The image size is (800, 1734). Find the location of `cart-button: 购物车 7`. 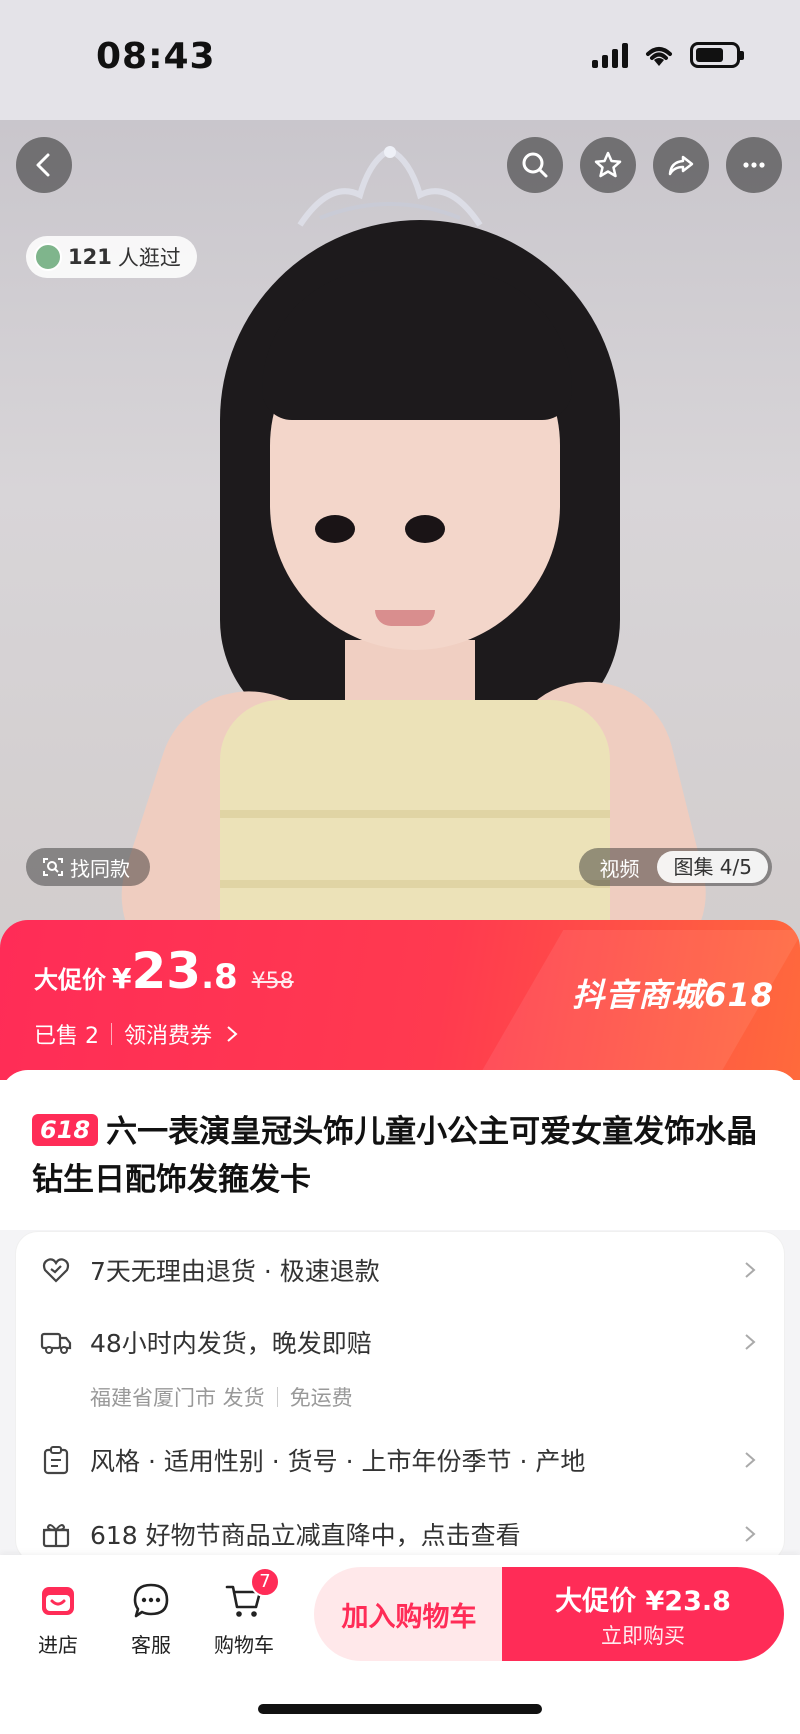

cart-button: 购物车 7 is located at coordinates (244, 1612).